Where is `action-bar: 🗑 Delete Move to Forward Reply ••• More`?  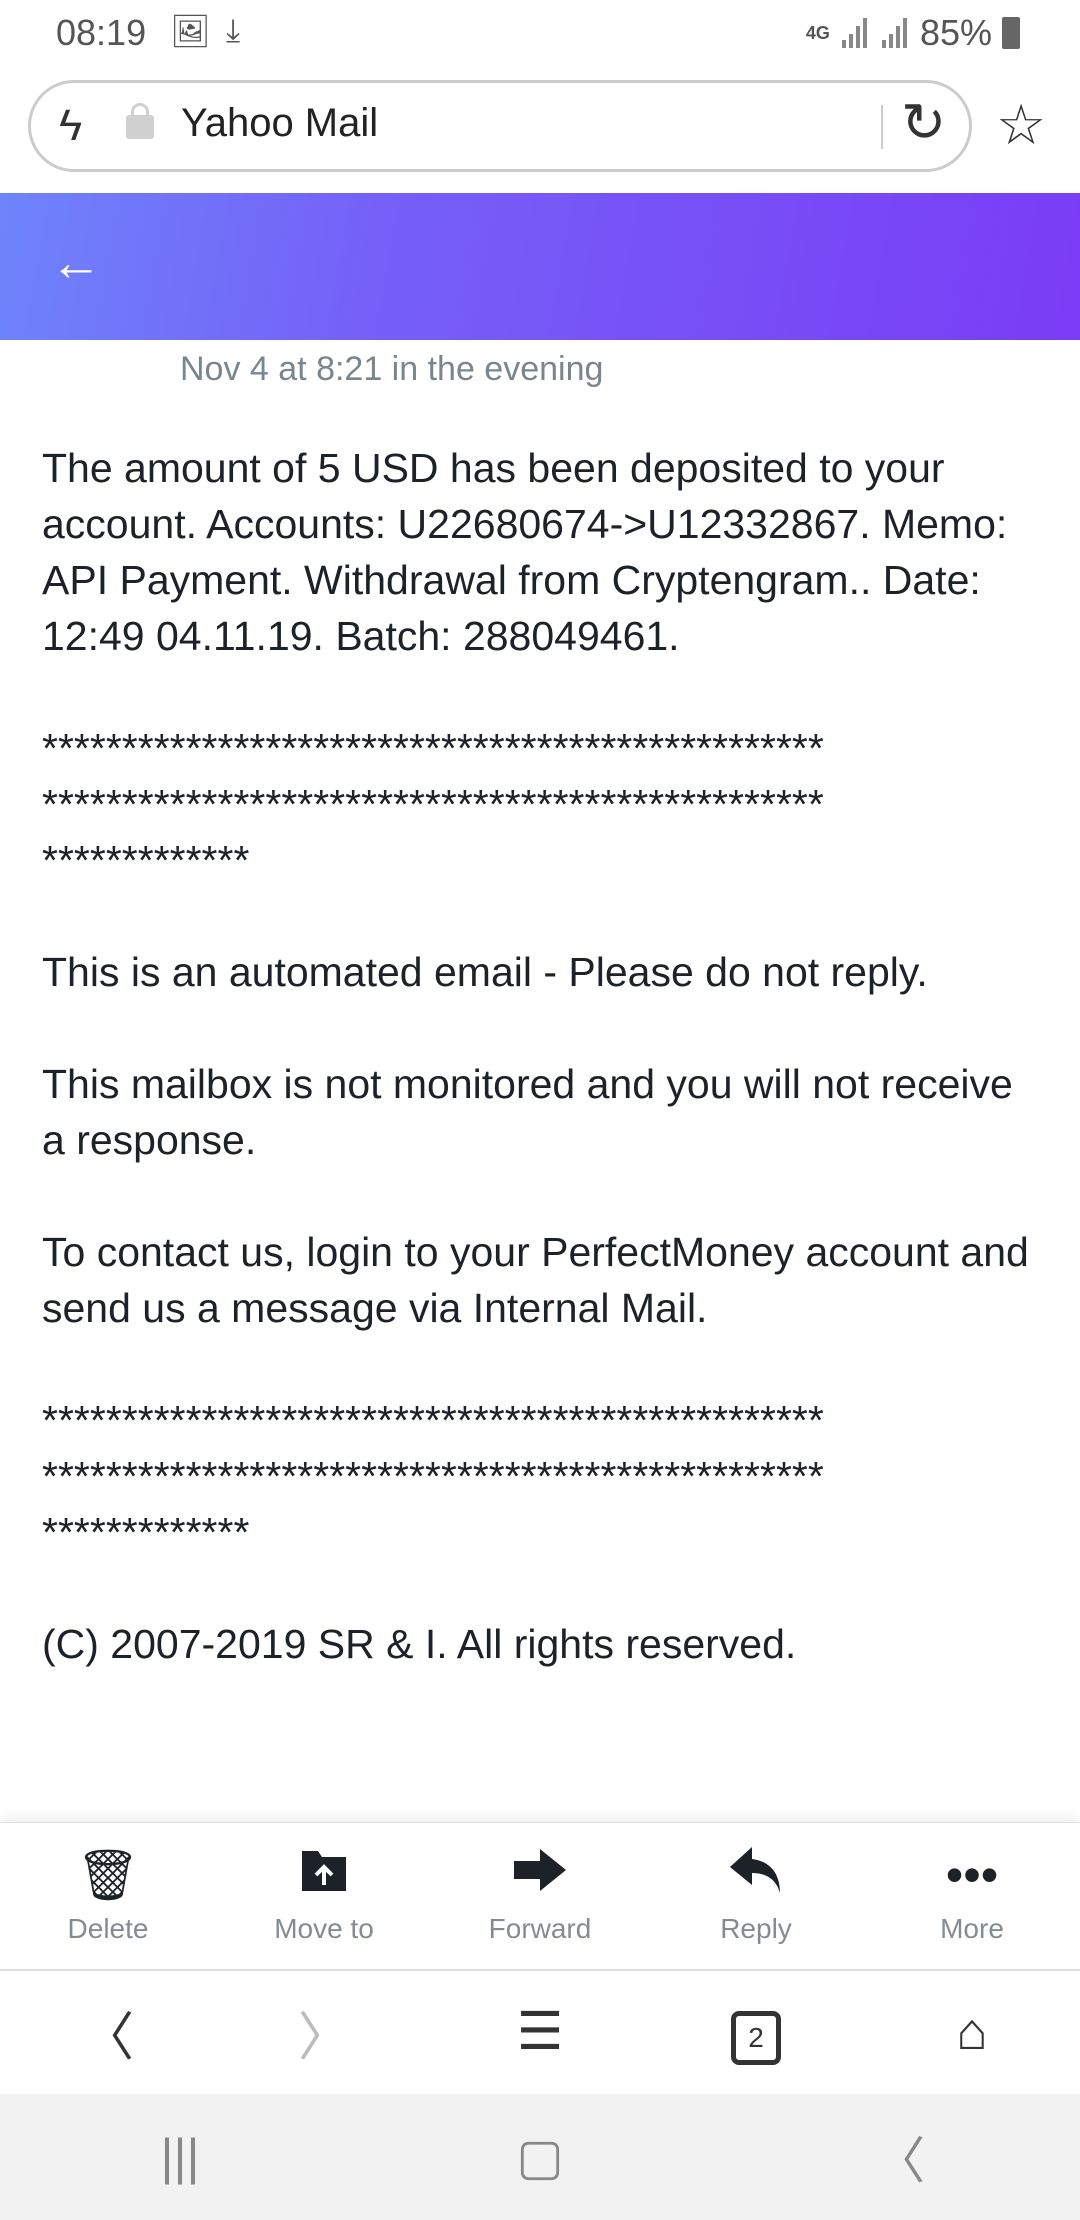 action-bar: 🗑 Delete Move to Forward Reply ••• More is located at coordinates (540, 1896).